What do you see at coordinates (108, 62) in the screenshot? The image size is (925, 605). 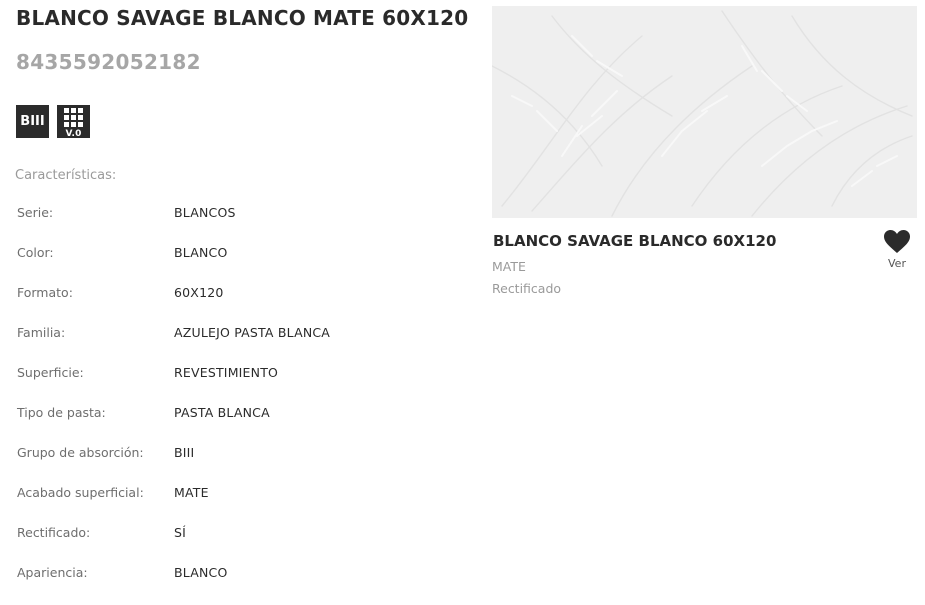 I see `product-ean: 8435592052182` at bounding box center [108, 62].